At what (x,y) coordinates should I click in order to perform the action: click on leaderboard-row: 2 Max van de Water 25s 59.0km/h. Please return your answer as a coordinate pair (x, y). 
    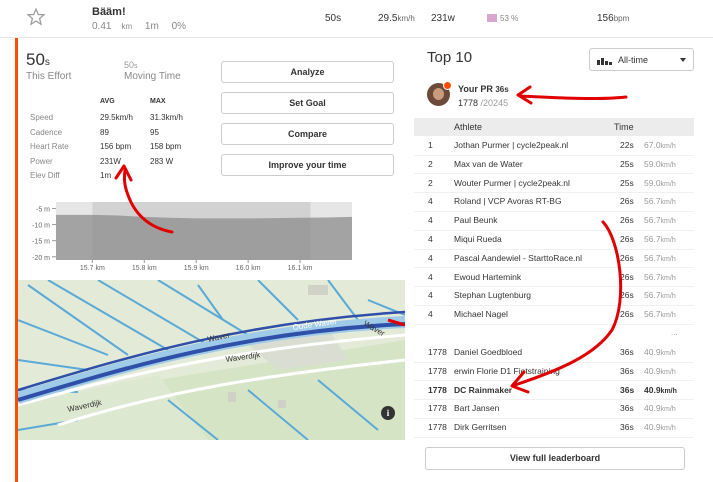
    Looking at the image, I should click on (554, 164).